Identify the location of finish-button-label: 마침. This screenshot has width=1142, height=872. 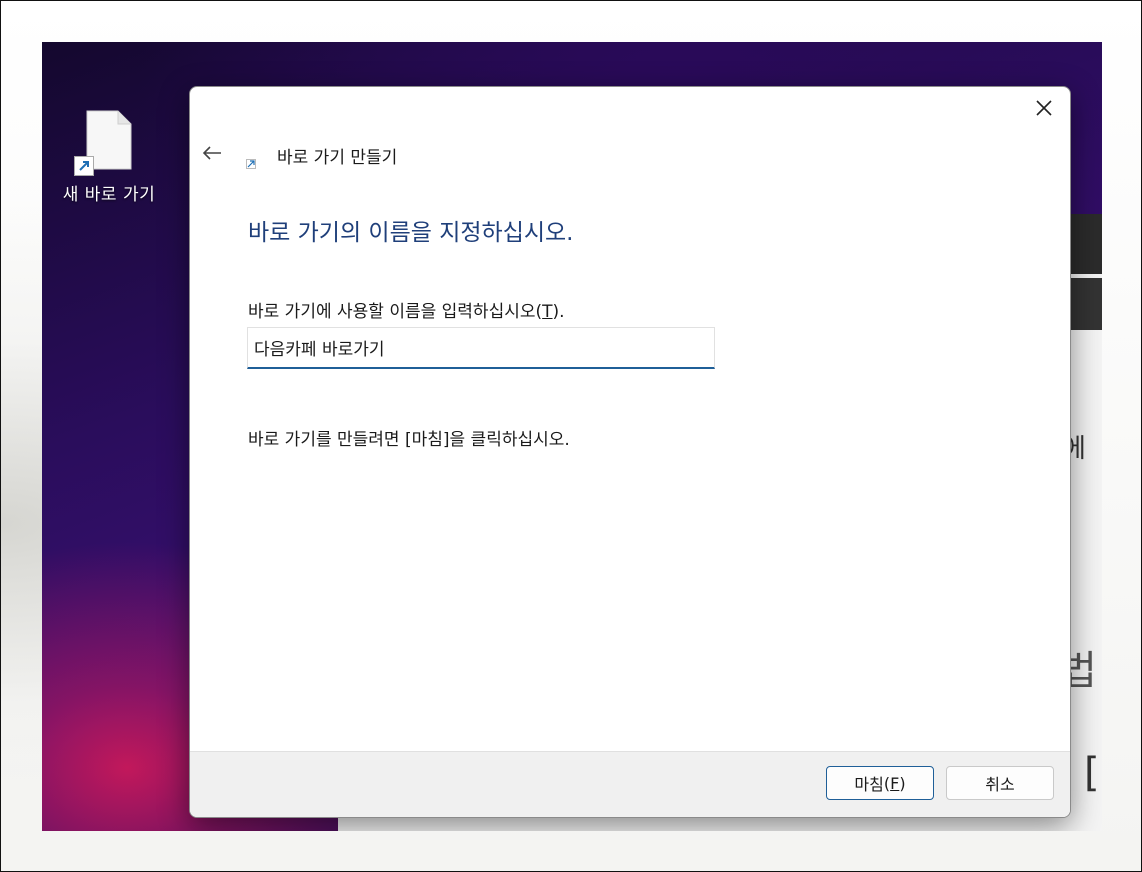
(869, 784).